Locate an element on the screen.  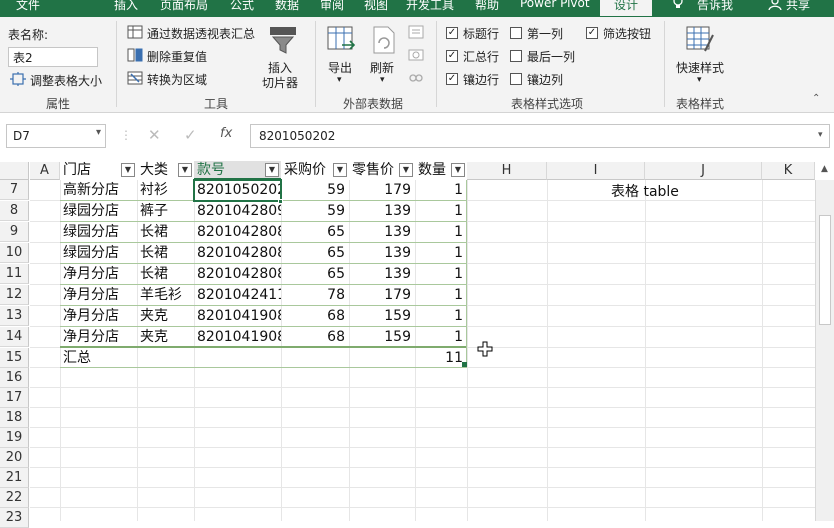
fill-handle is located at coordinates (280, 201).